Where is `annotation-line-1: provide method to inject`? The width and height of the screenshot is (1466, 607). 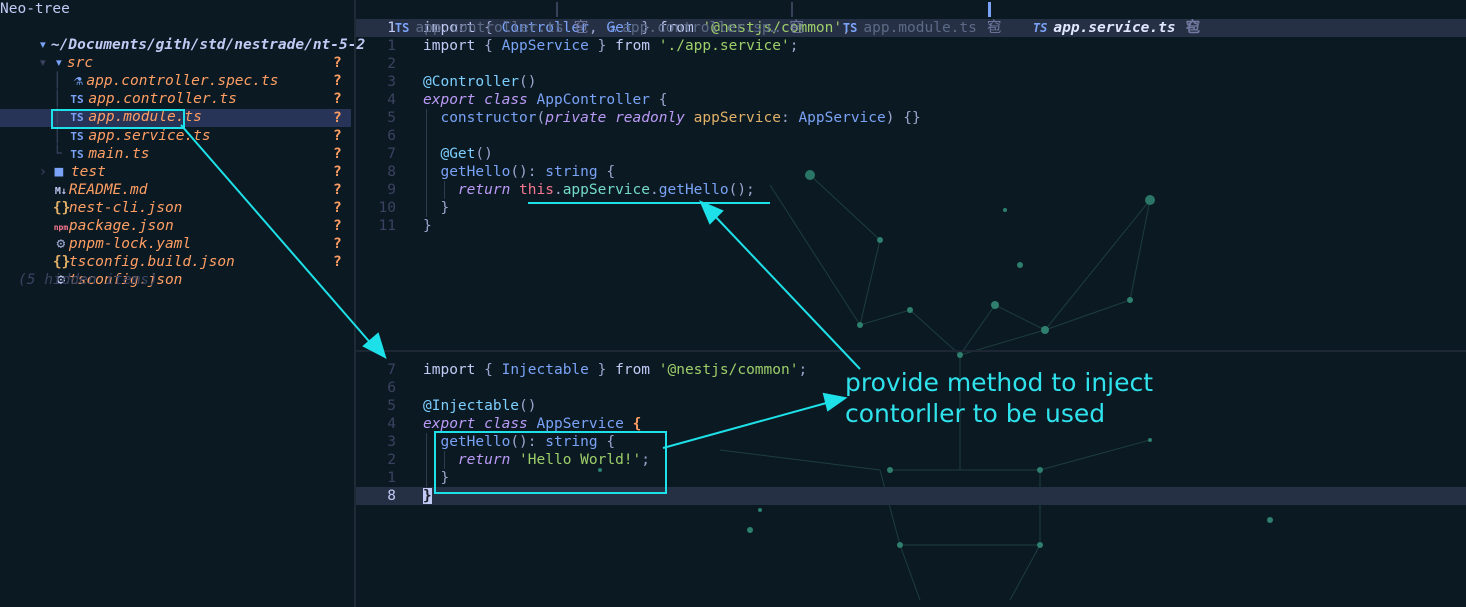 annotation-line-1: provide method to inject is located at coordinates (999, 382).